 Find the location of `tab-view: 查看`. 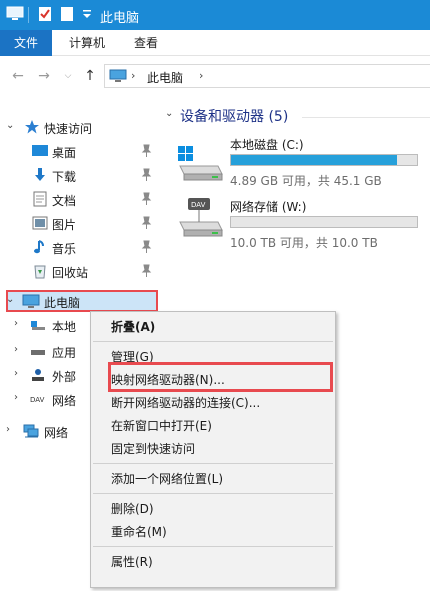

tab-view: 查看 is located at coordinates (146, 43).